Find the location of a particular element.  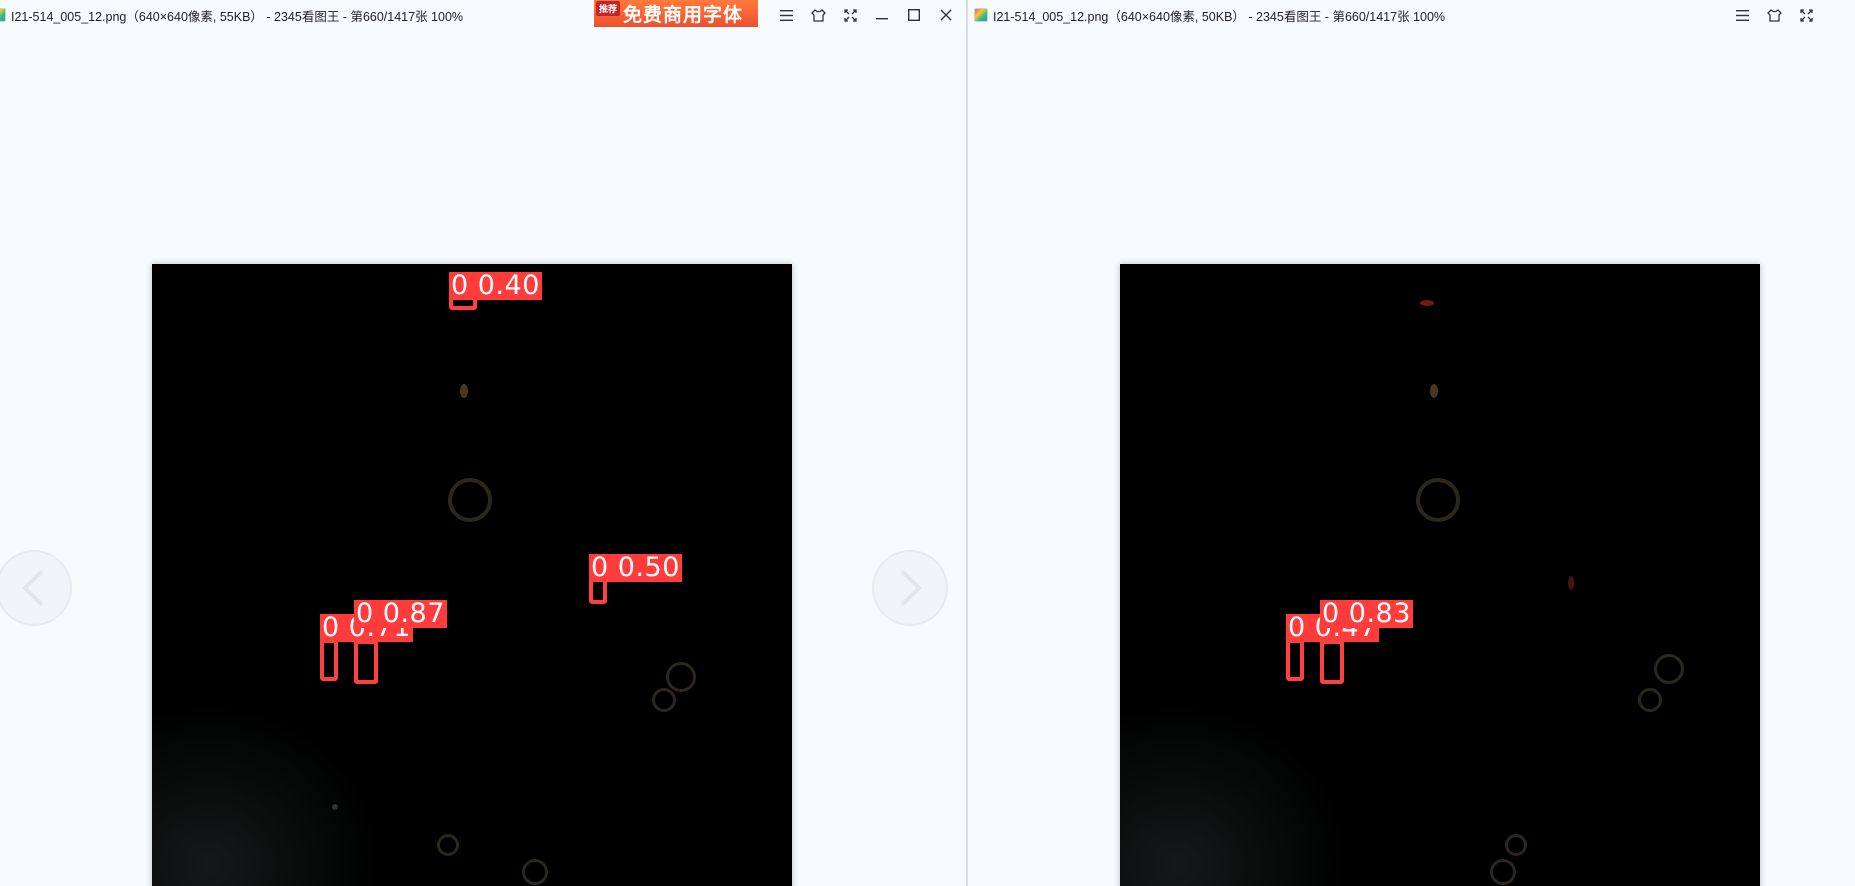

detection-label: 0 0.40 is located at coordinates (495, 285).